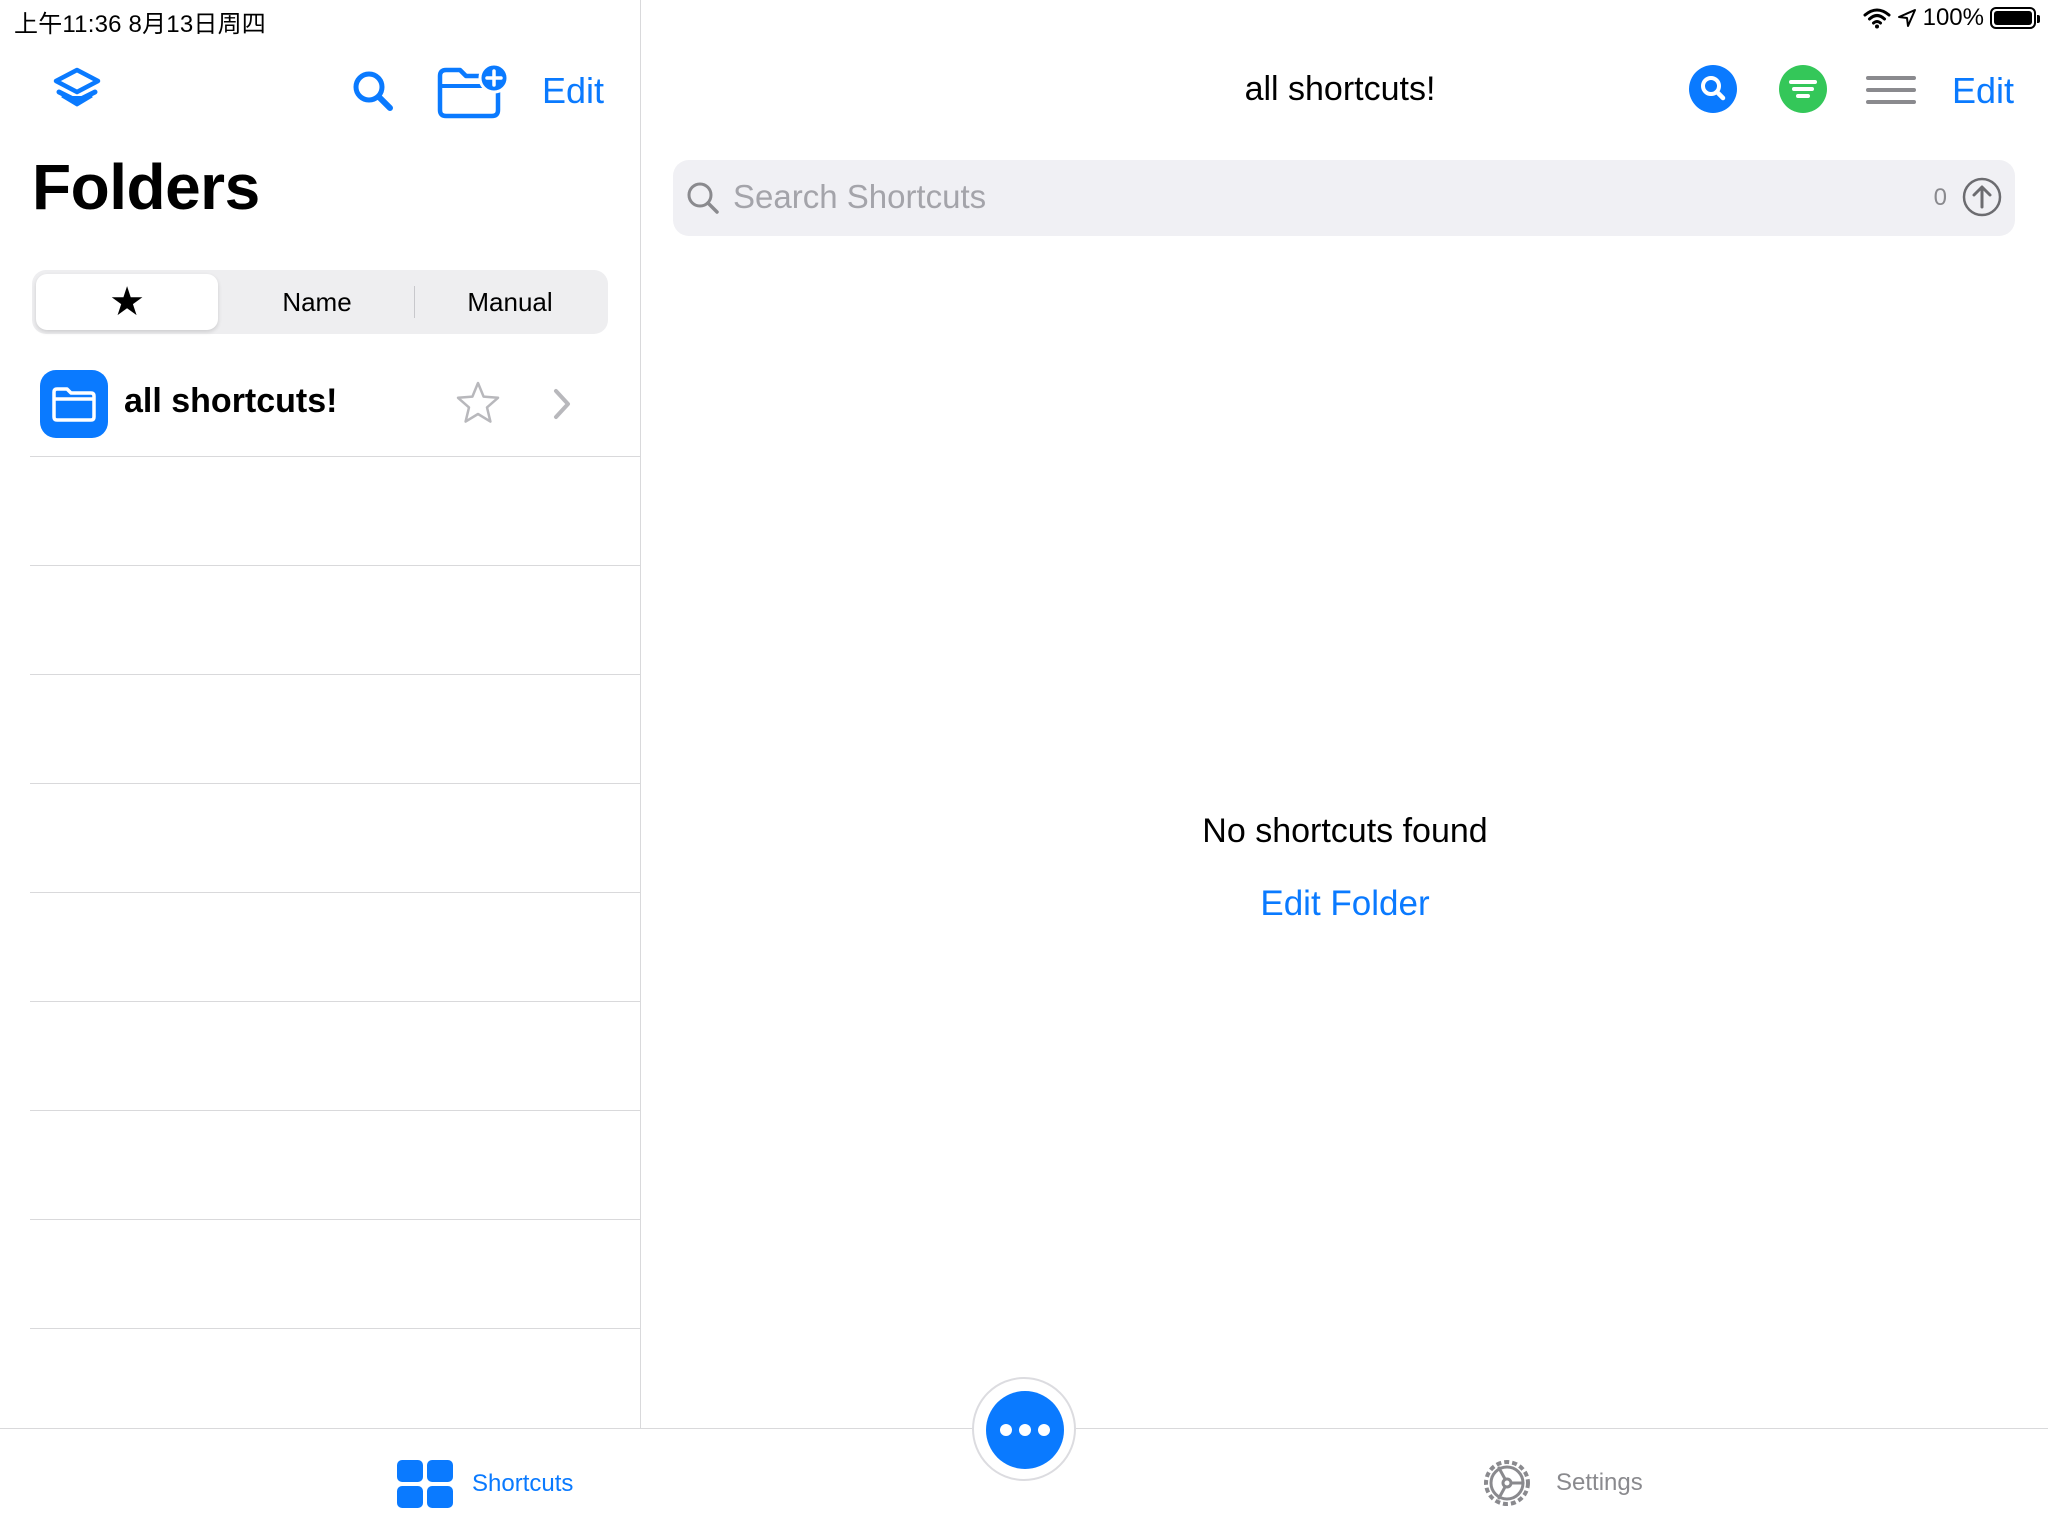  Describe the element at coordinates (77, 91) in the screenshot. I see `layers-icon` at that location.